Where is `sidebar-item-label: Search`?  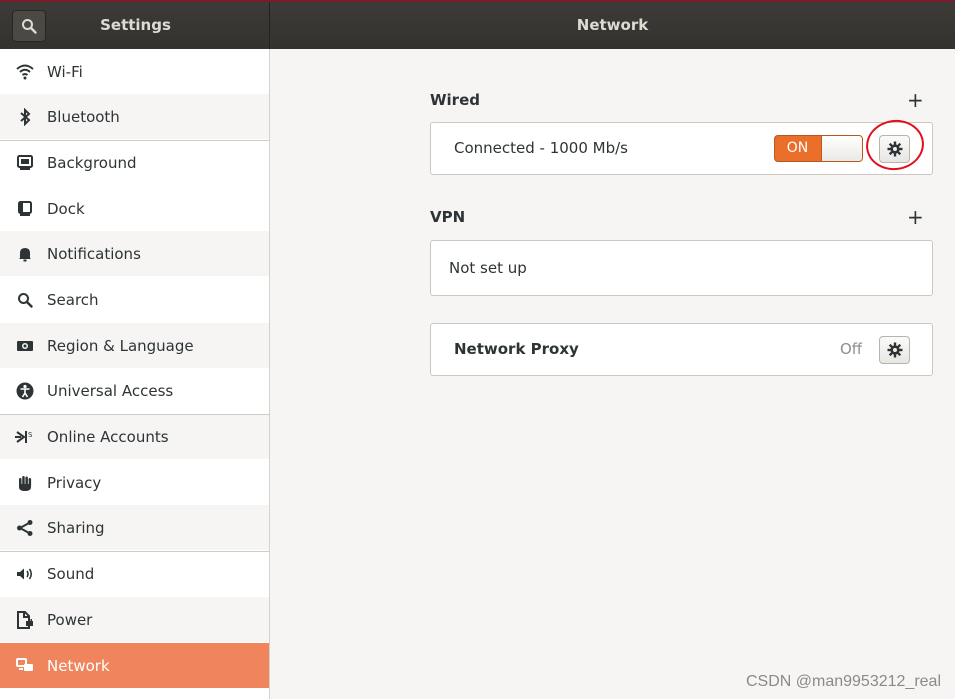 sidebar-item-label: Search is located at coordinates (73, 299).